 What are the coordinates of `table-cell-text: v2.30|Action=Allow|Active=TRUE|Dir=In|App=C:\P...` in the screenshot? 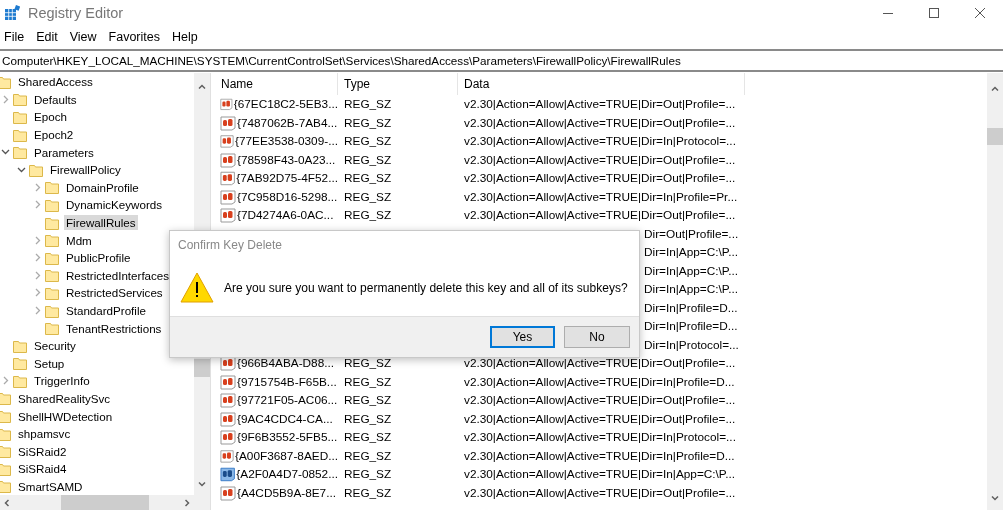 It's located at (600, 474).